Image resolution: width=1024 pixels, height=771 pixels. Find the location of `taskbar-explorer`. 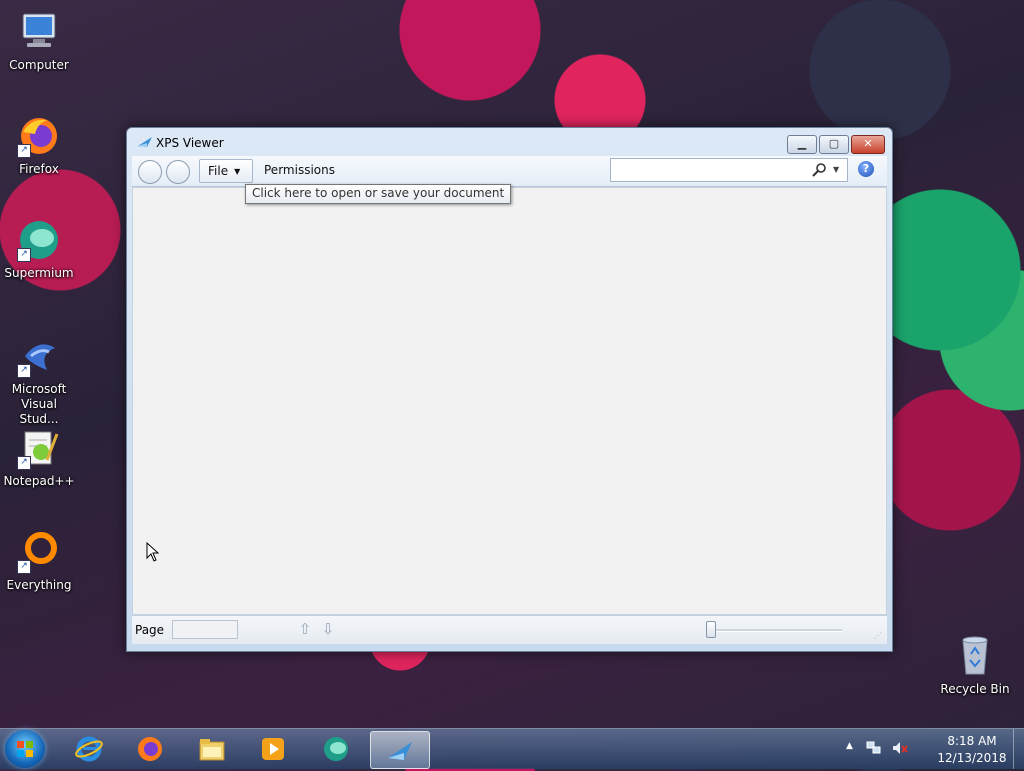

taskbar-explorer is located at coordinates (212, 749).